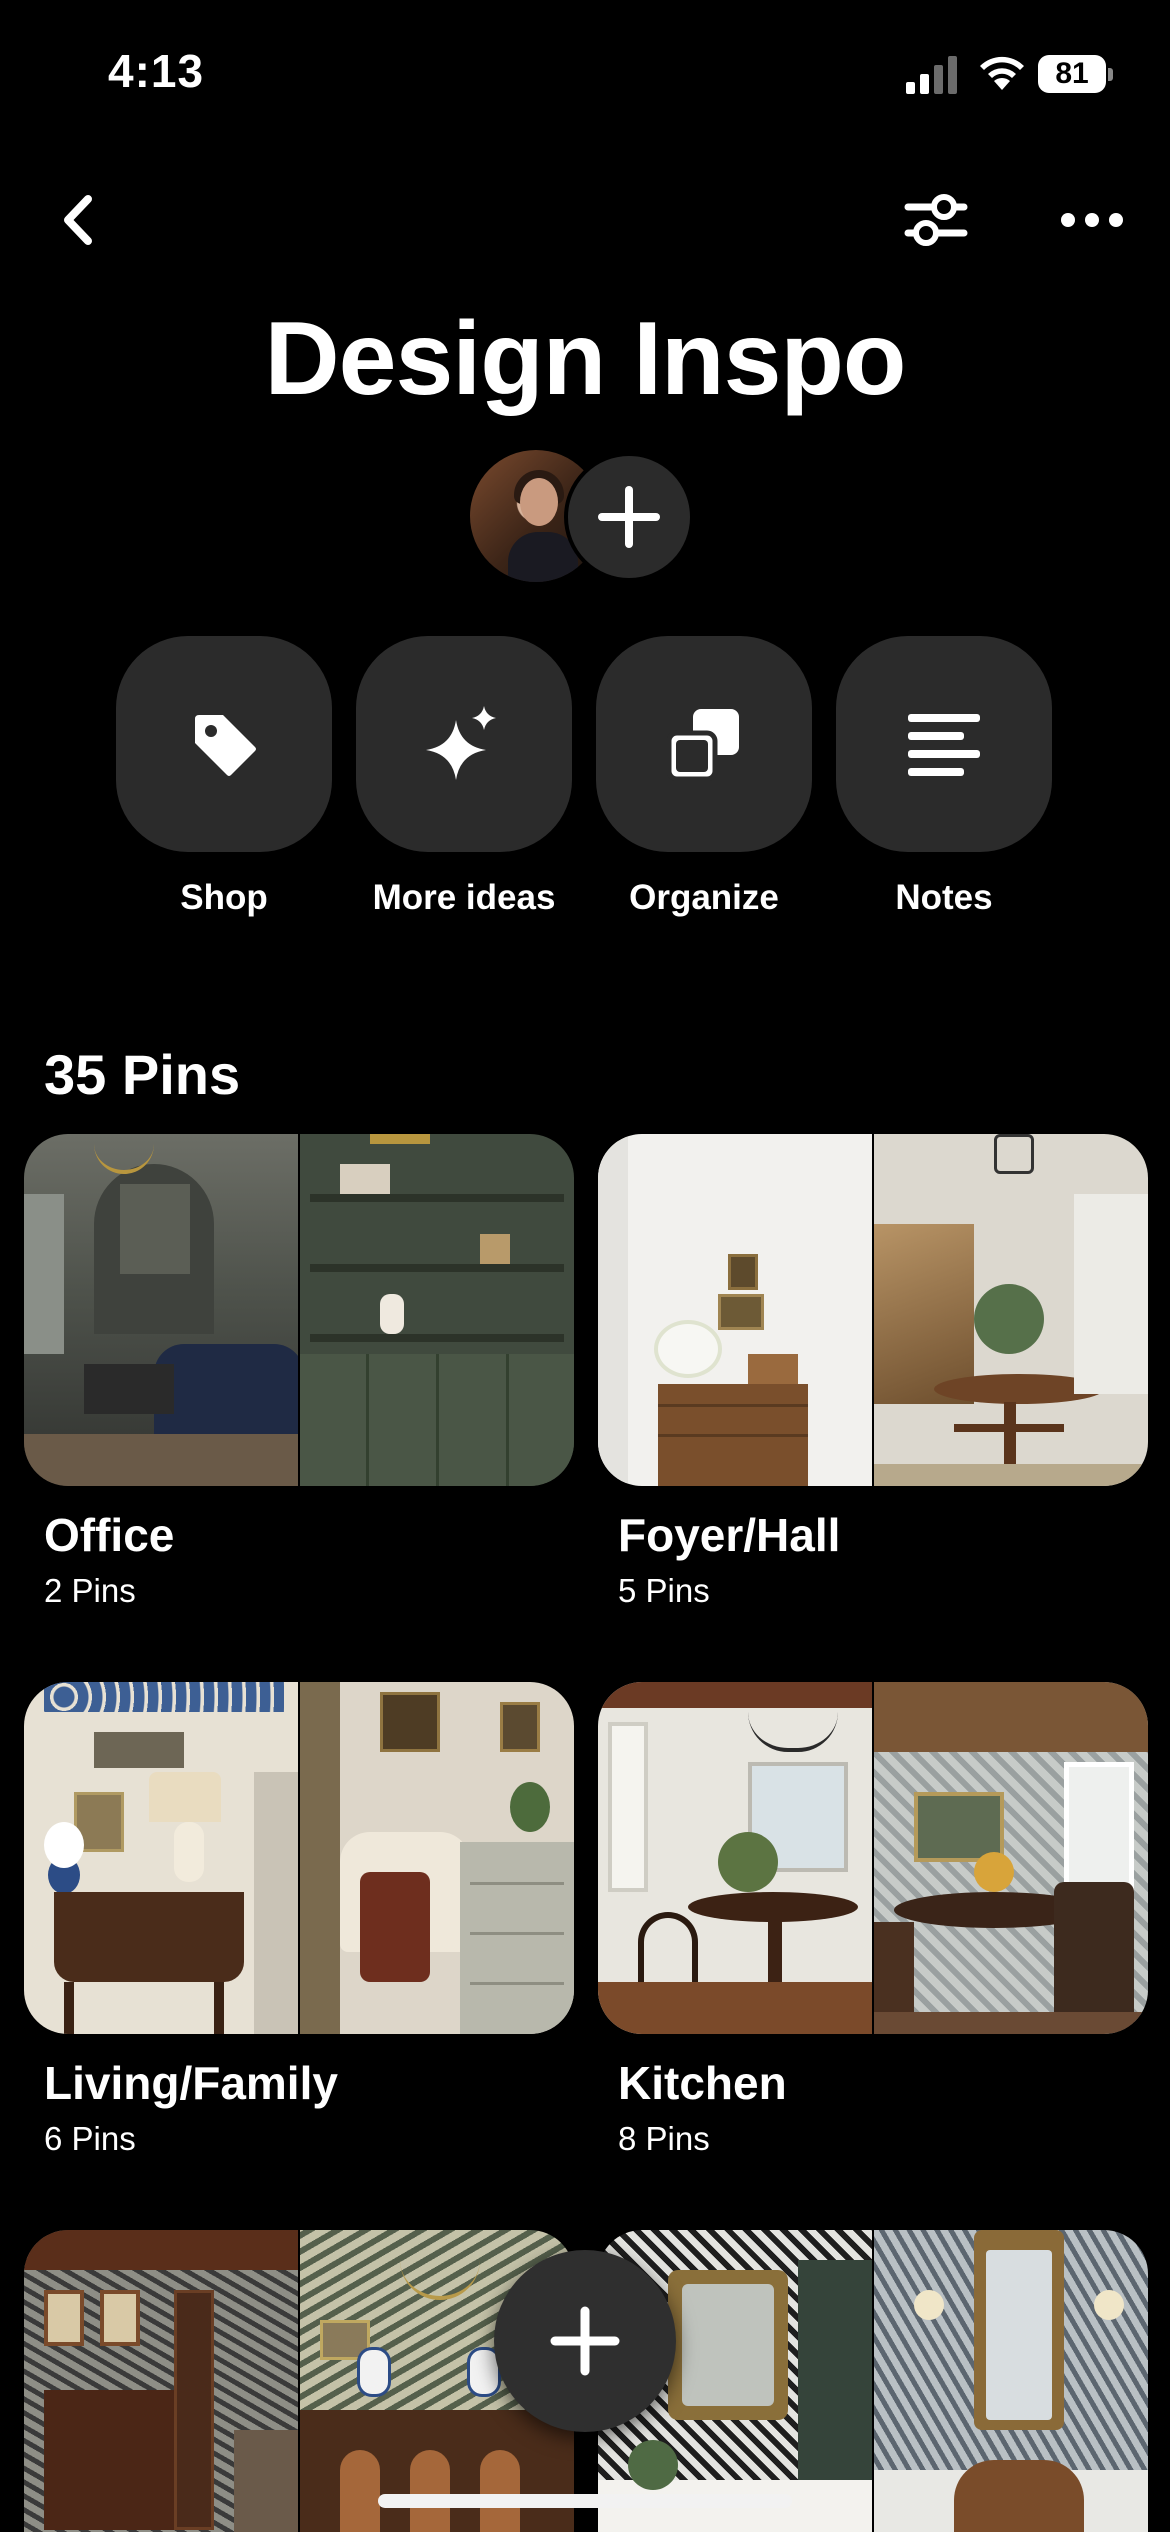 Image resolution: width=1170 pixels, height=2532 pixels. What do you see at coordinates (1072, 74) in the screenshot?
I see `battery-level: 81` at bounding box center [1072, 74].